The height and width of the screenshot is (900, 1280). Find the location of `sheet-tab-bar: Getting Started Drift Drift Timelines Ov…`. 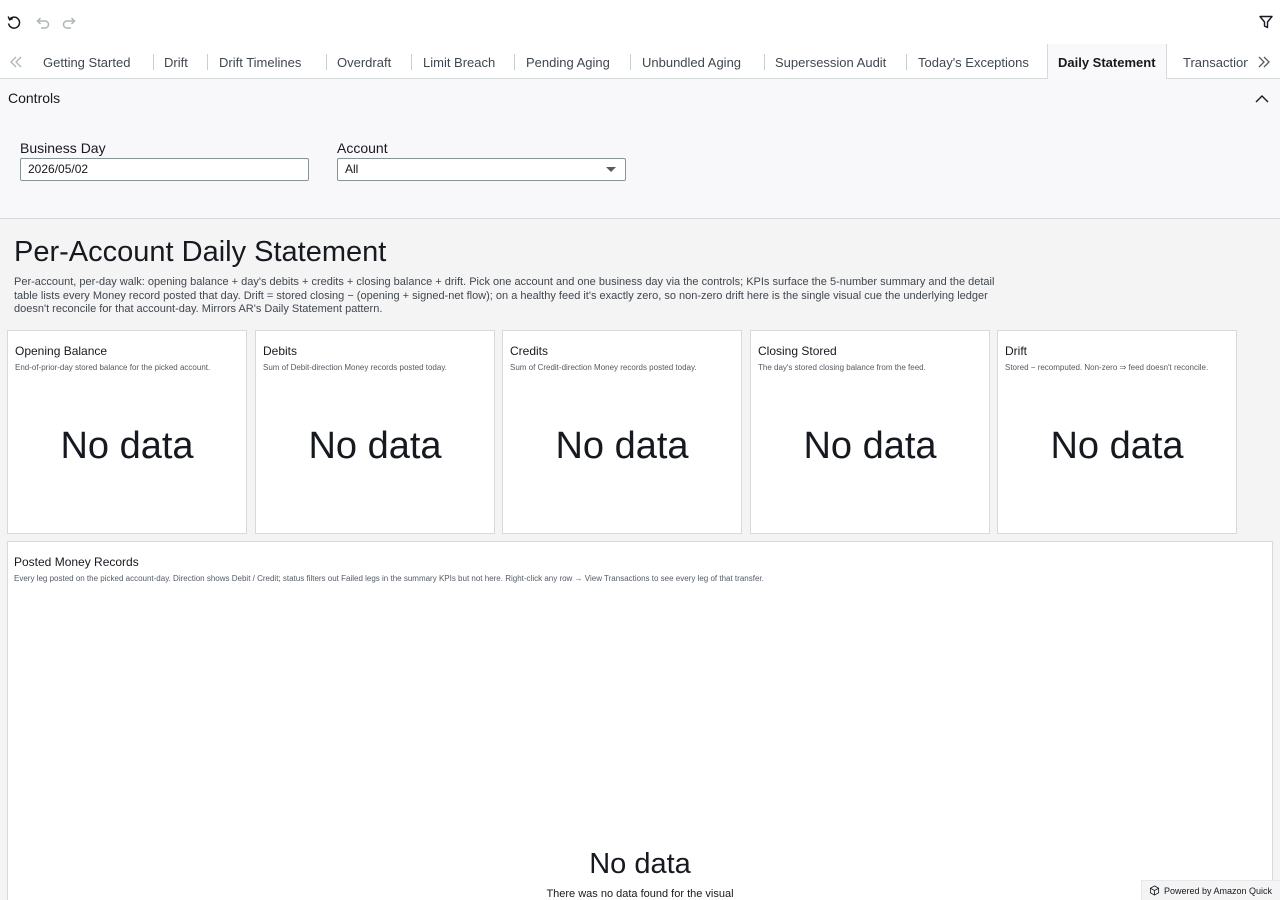

sheet-tab-bar: Getting Started Drift Drift Timelines Ov… is located at coordinates (640, 61).